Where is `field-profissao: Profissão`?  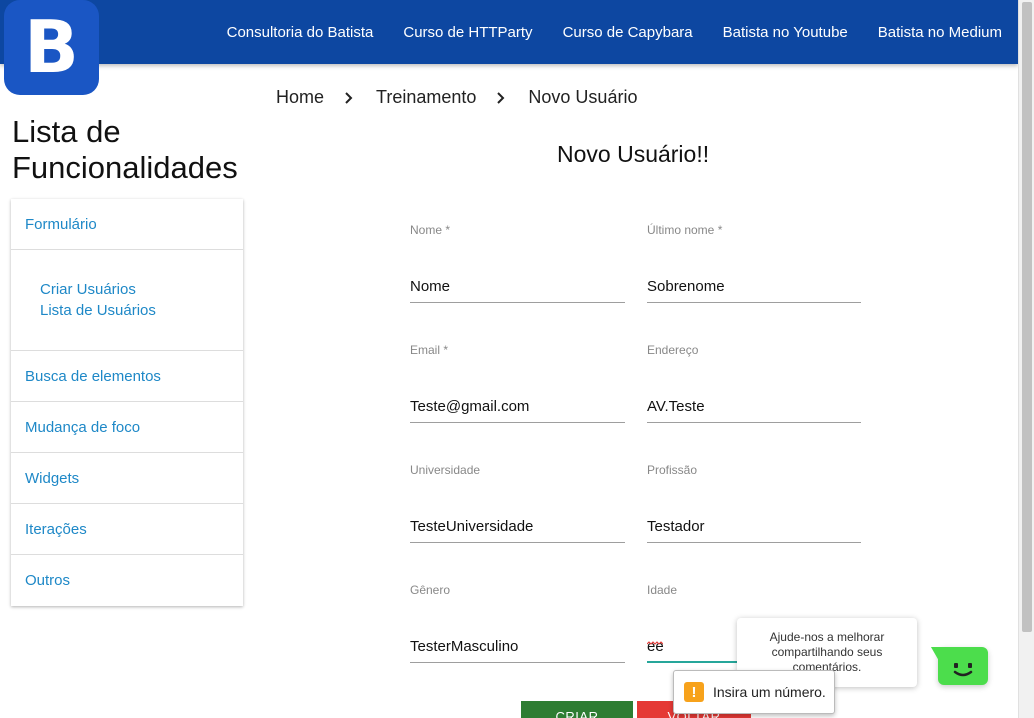 field-profissao: Profissão is located at coordinates (754, 503).